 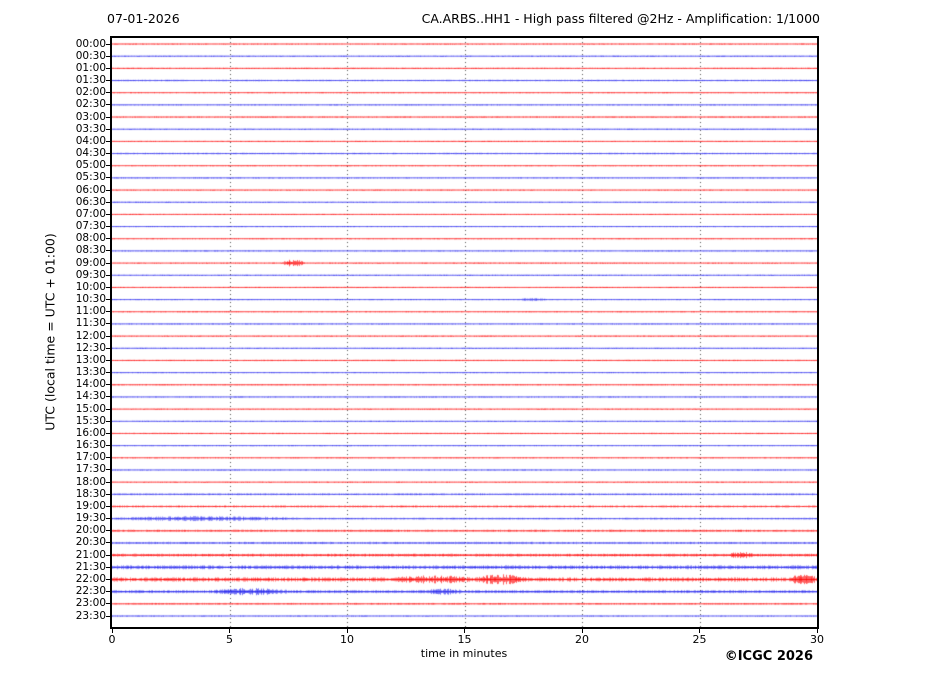 I want to click on y-tick-label: 15:30, so click(x=90, y=420).